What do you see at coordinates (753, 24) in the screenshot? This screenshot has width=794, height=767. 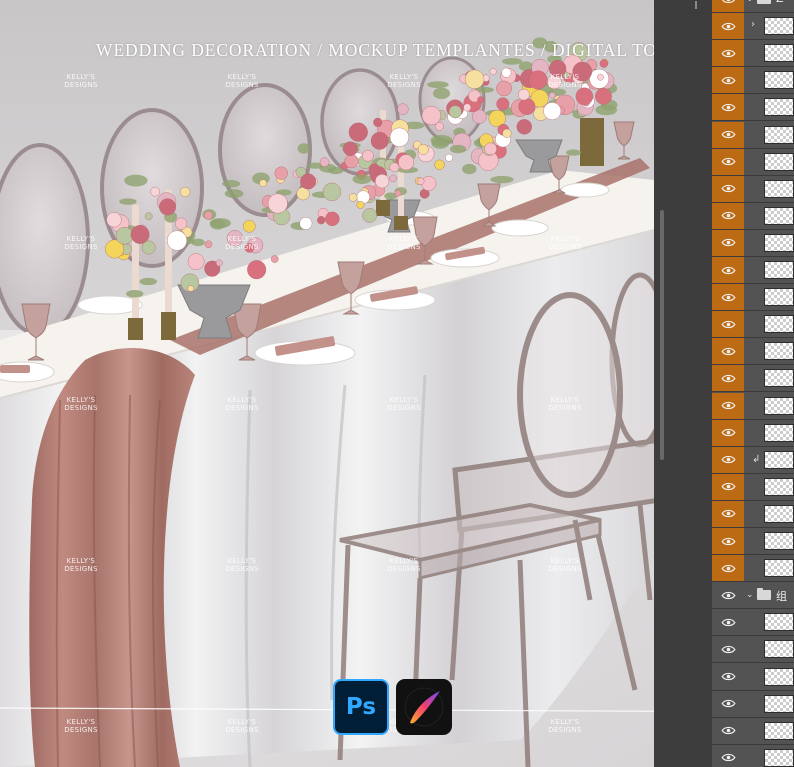 I see `chevron-right-icon: ›` at bounding box center [753, 24].